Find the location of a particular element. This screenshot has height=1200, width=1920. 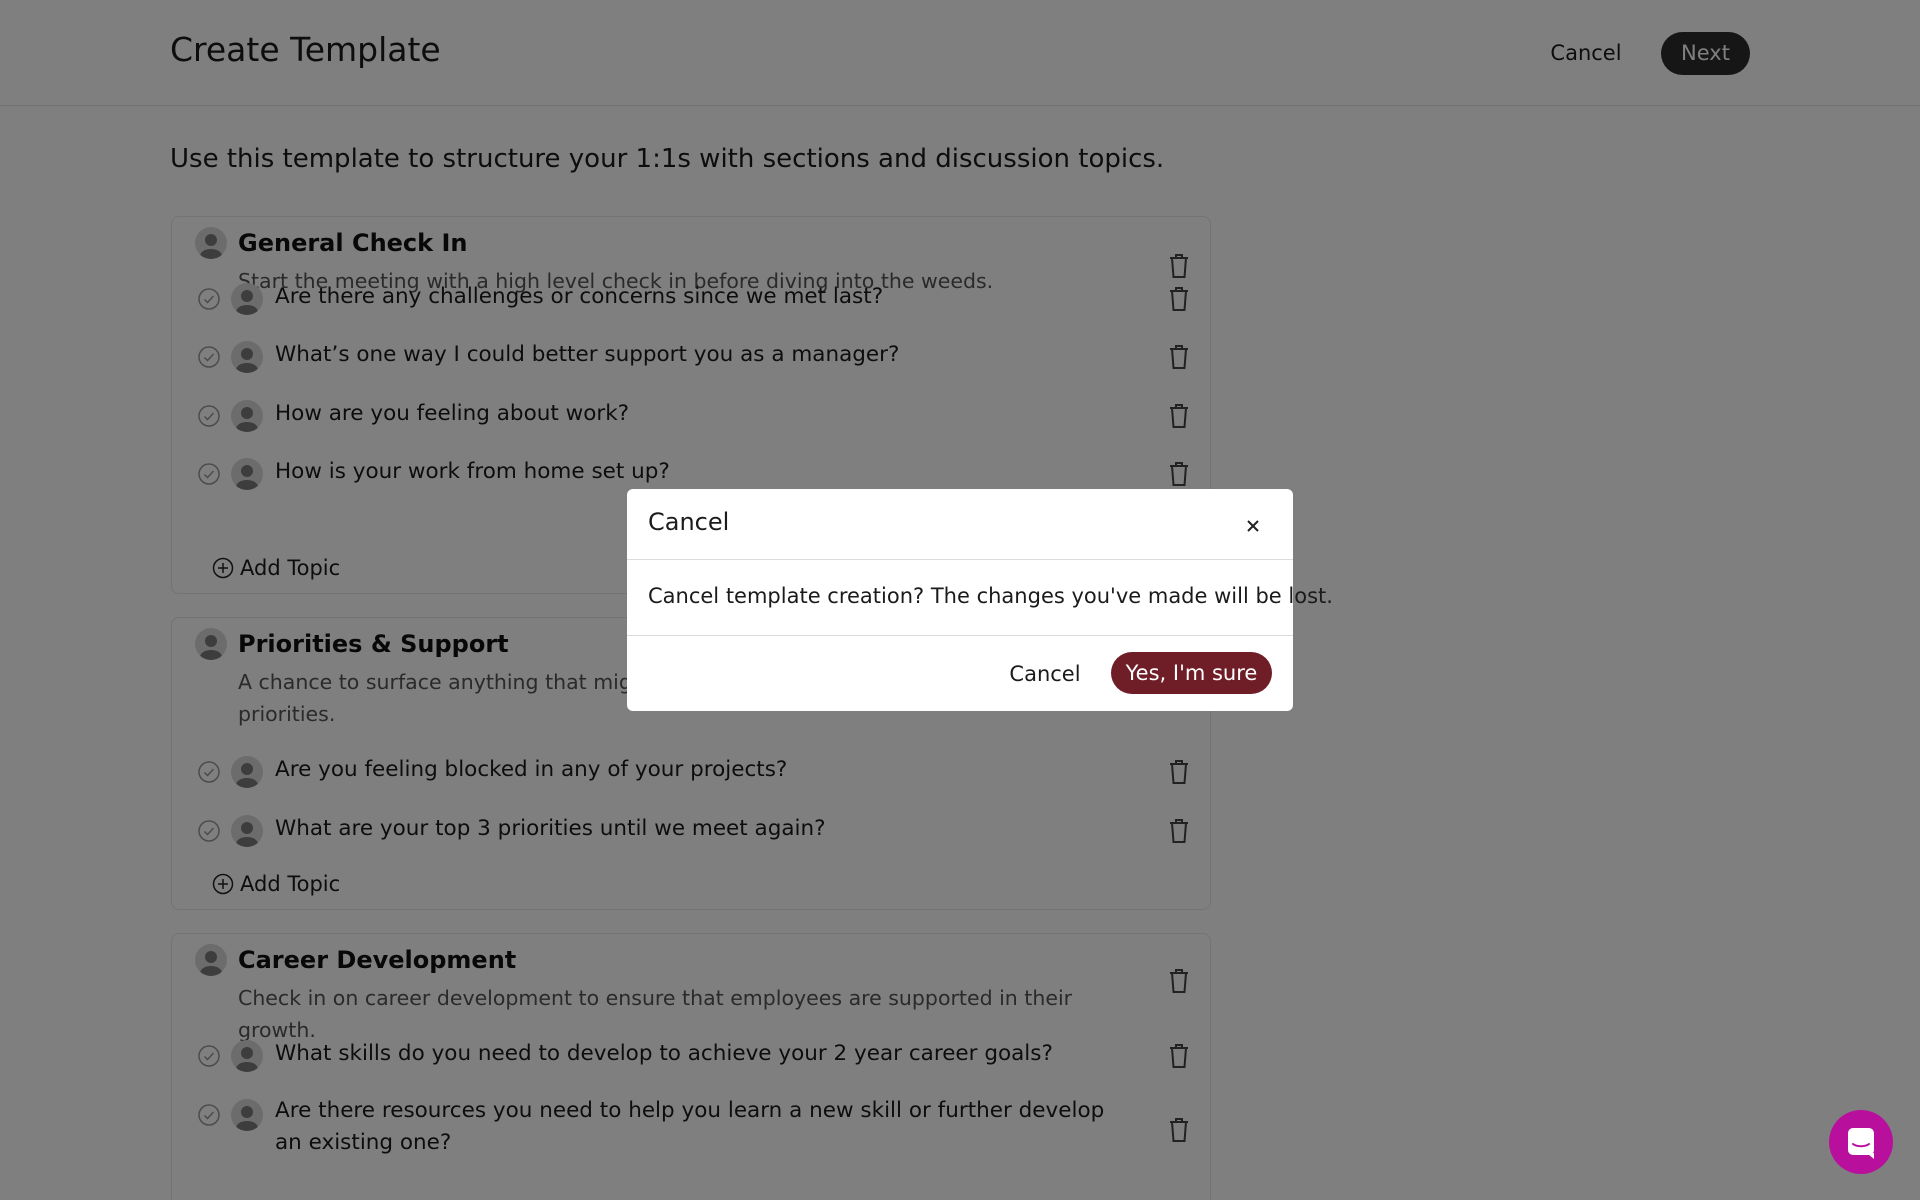

confirm-button: Yes, I'm sure is located at coordinates (1191, 673).